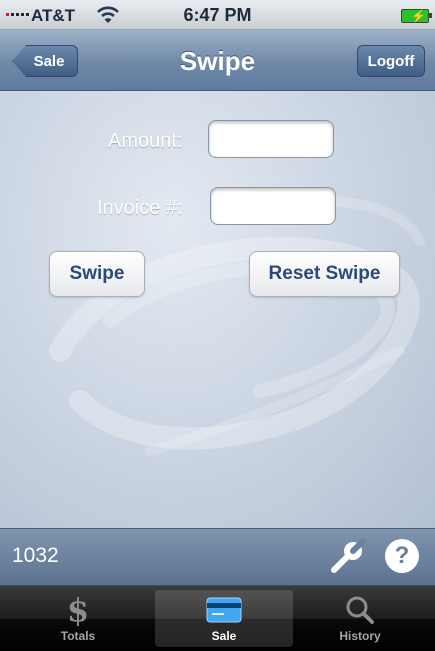 Image resolution: width=435 pixels, height=651 pixels. What do you see at coordinates (217, 60) in the screenshot?
I see `navigation-bar: Sale Swipe Logoff` at bounding box center [217, 60].